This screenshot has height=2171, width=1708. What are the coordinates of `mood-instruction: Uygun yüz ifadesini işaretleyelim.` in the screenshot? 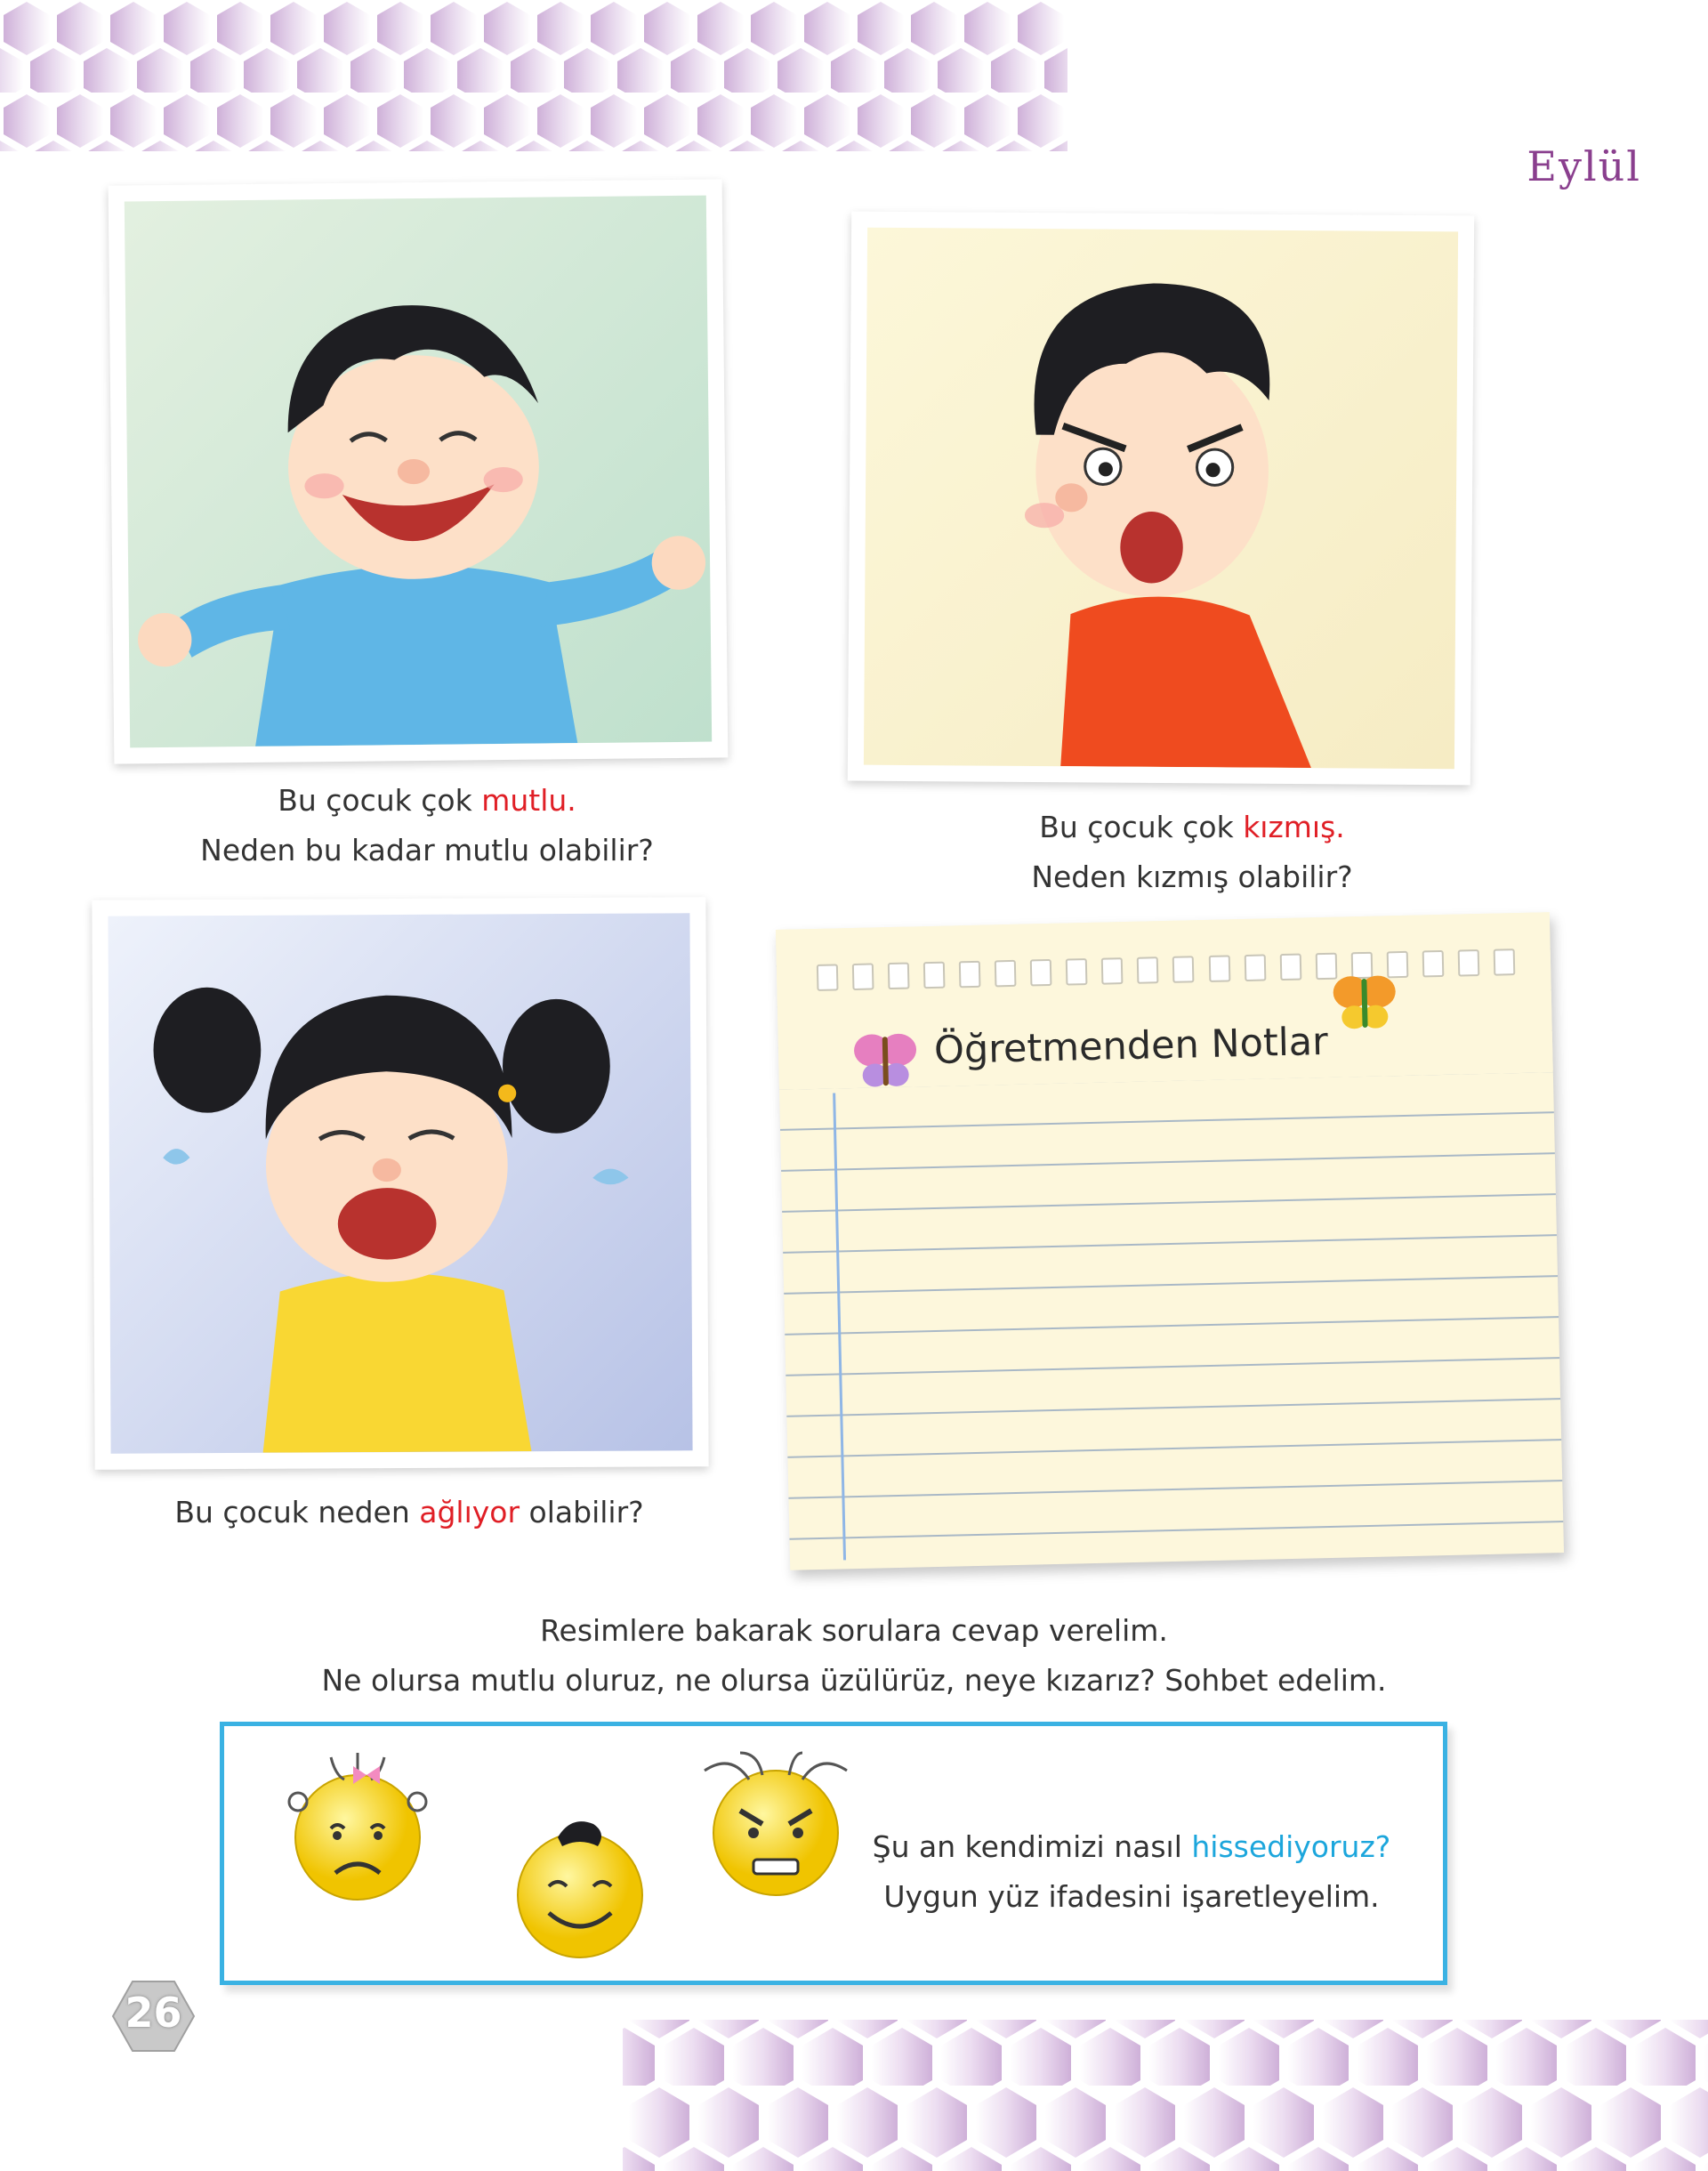 It's located at (1131, 1896).